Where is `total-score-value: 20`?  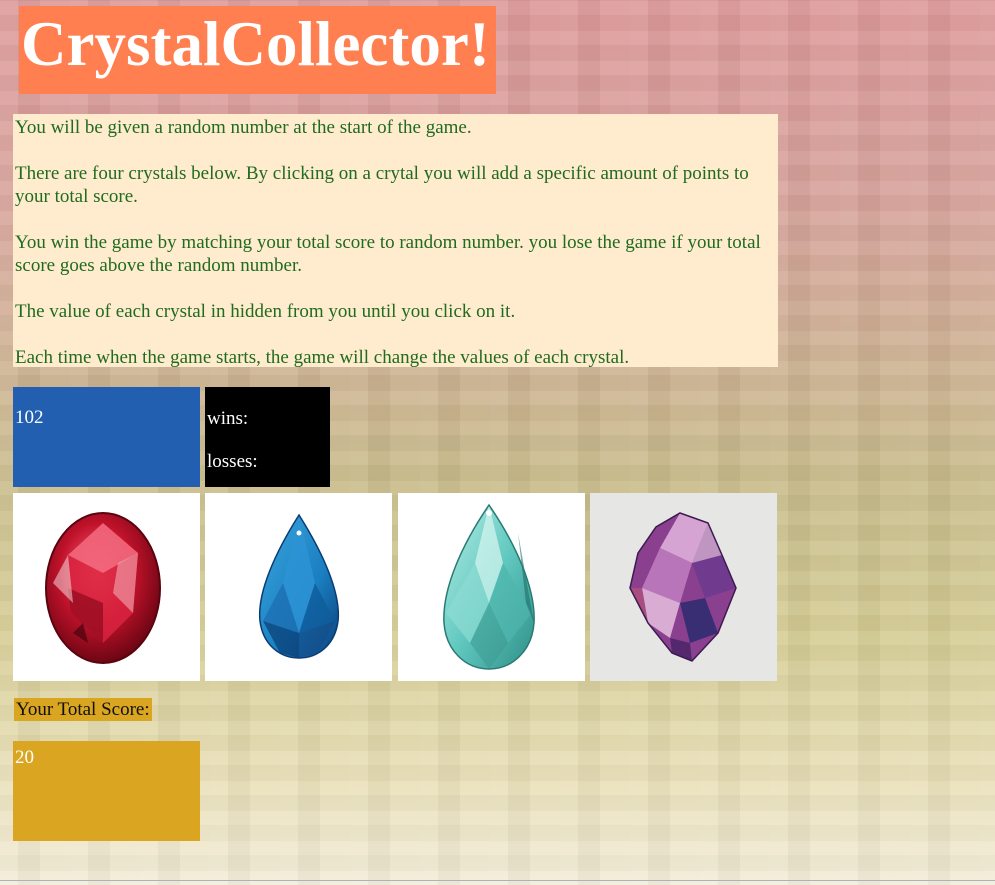 total-score-value: 20 is located at coordinates (24, 757).